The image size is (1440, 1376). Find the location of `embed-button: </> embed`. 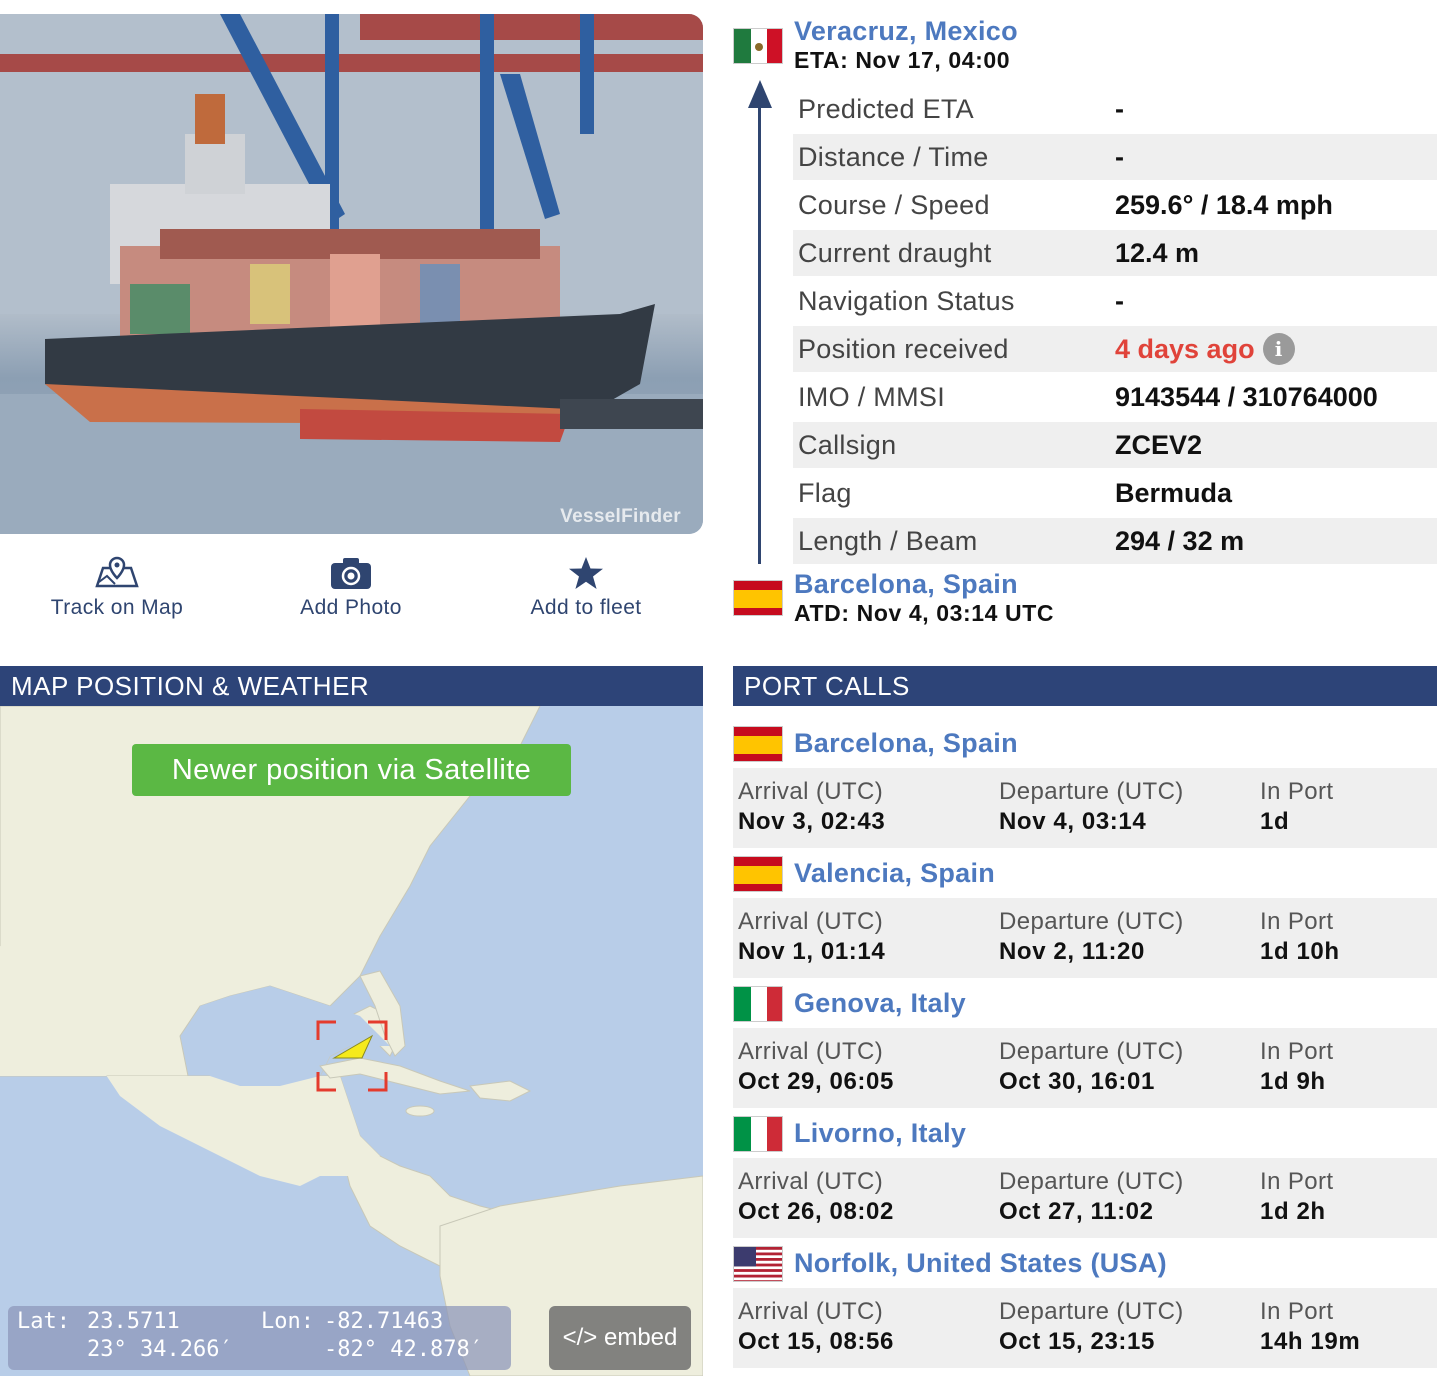

embed-button: </> embed is located at coordinates (620, 1338).